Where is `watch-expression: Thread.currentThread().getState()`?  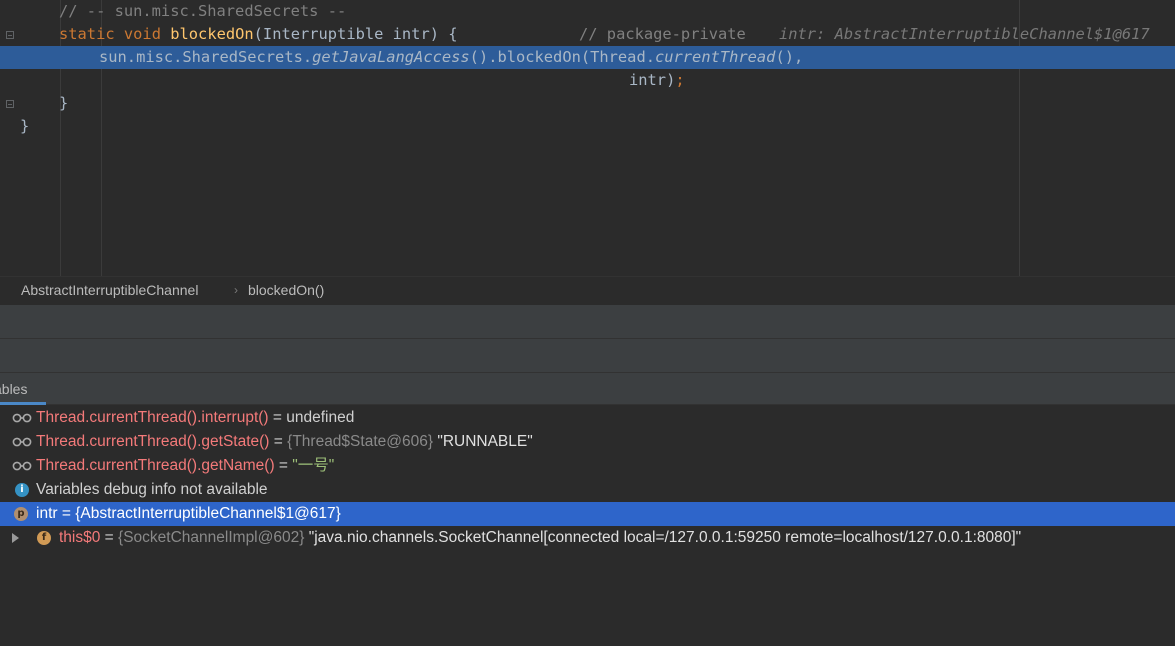 watch-expression: Thread.currentThread().getState() is located at coordinates (153, 441).